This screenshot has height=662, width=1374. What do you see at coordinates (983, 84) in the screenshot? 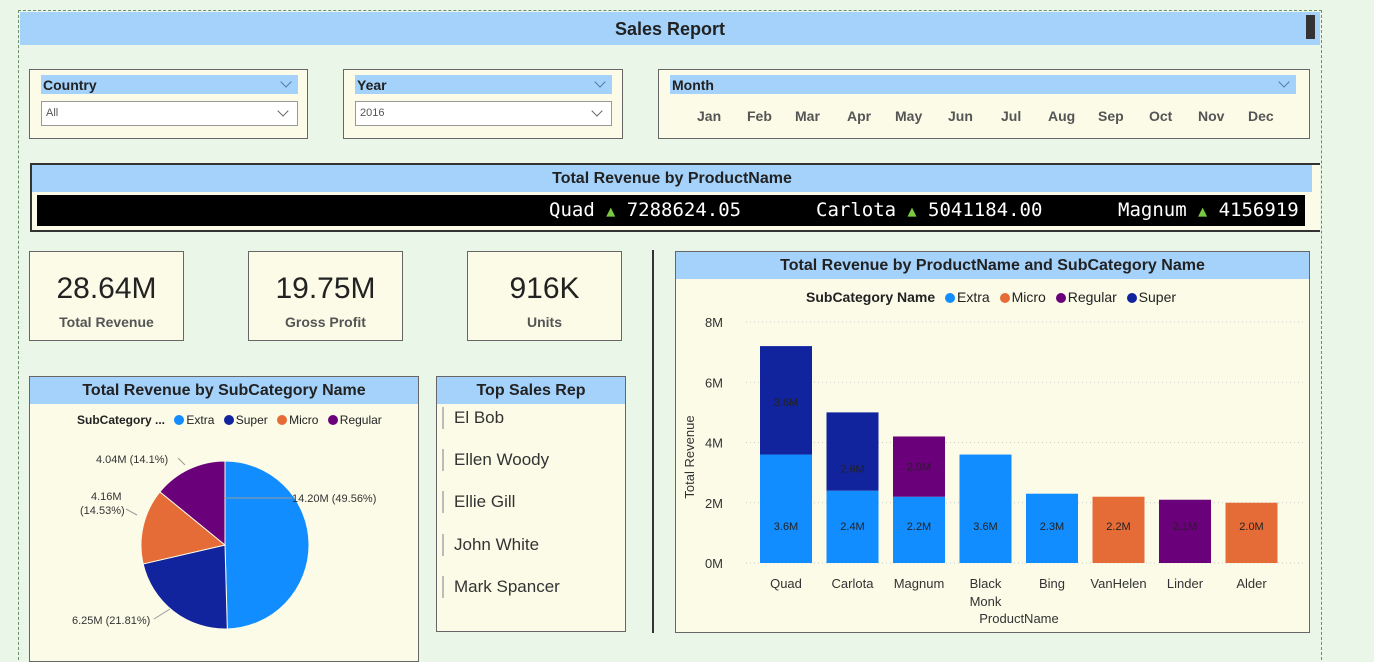
I see `month-slicer-header: Month` at bounding box center [983, 84].